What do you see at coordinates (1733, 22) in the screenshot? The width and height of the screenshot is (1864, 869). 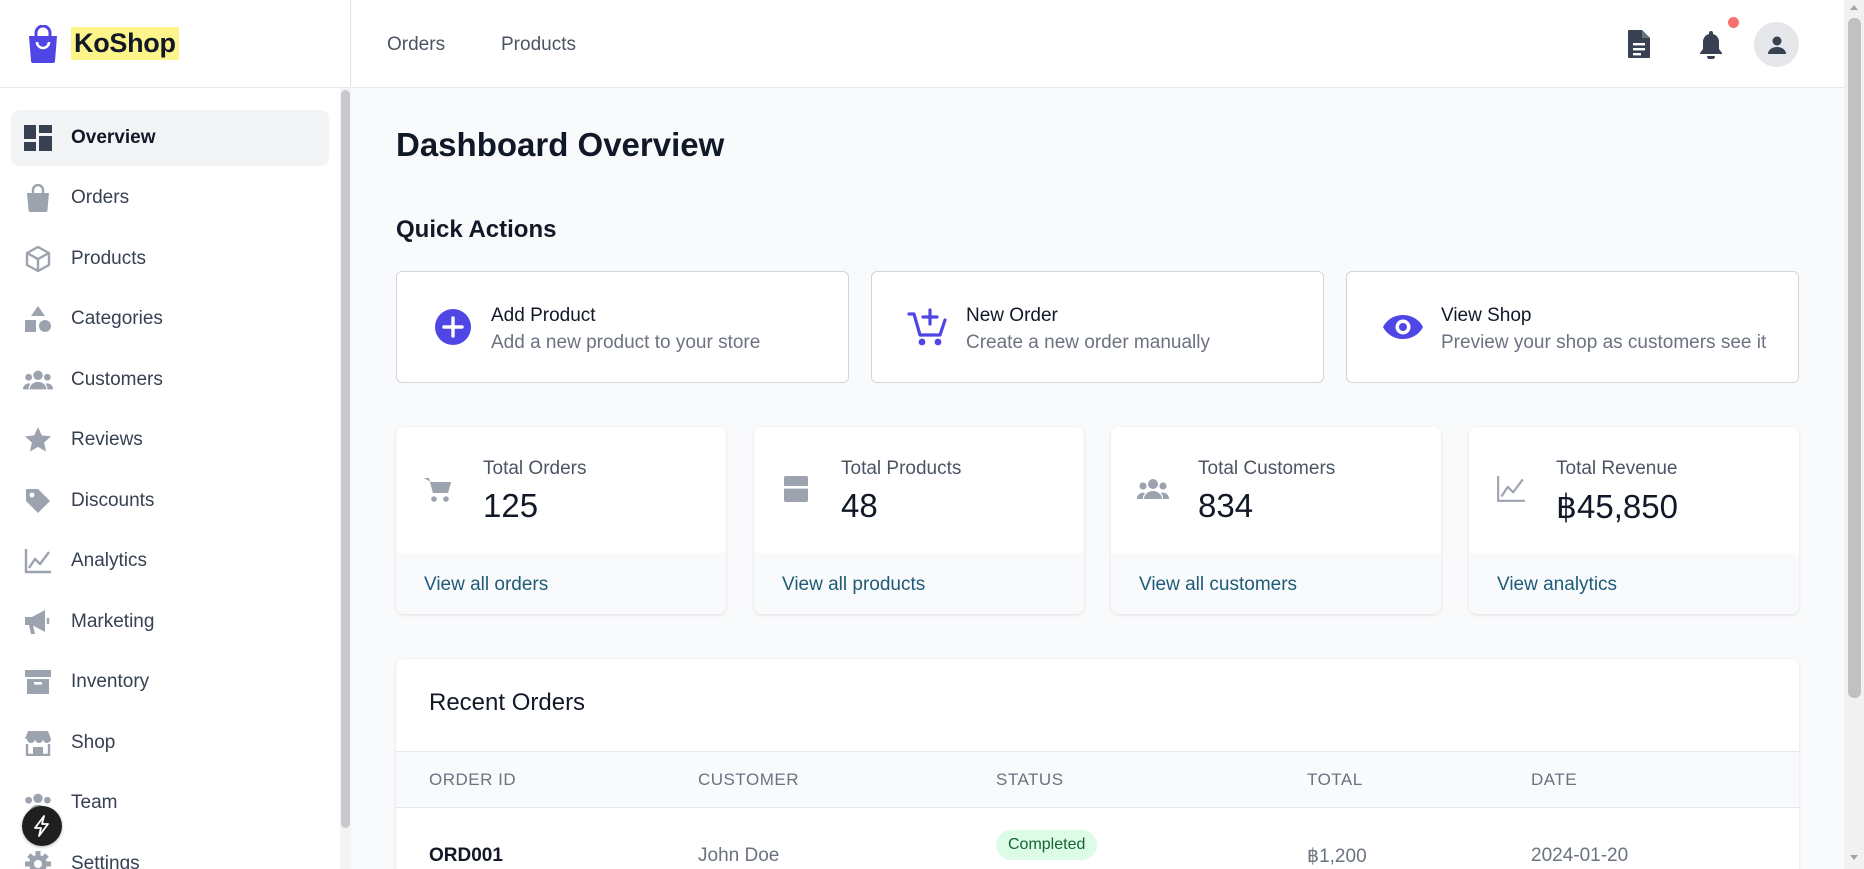 I see `notification-dot` at bounding box center [1733, 22].